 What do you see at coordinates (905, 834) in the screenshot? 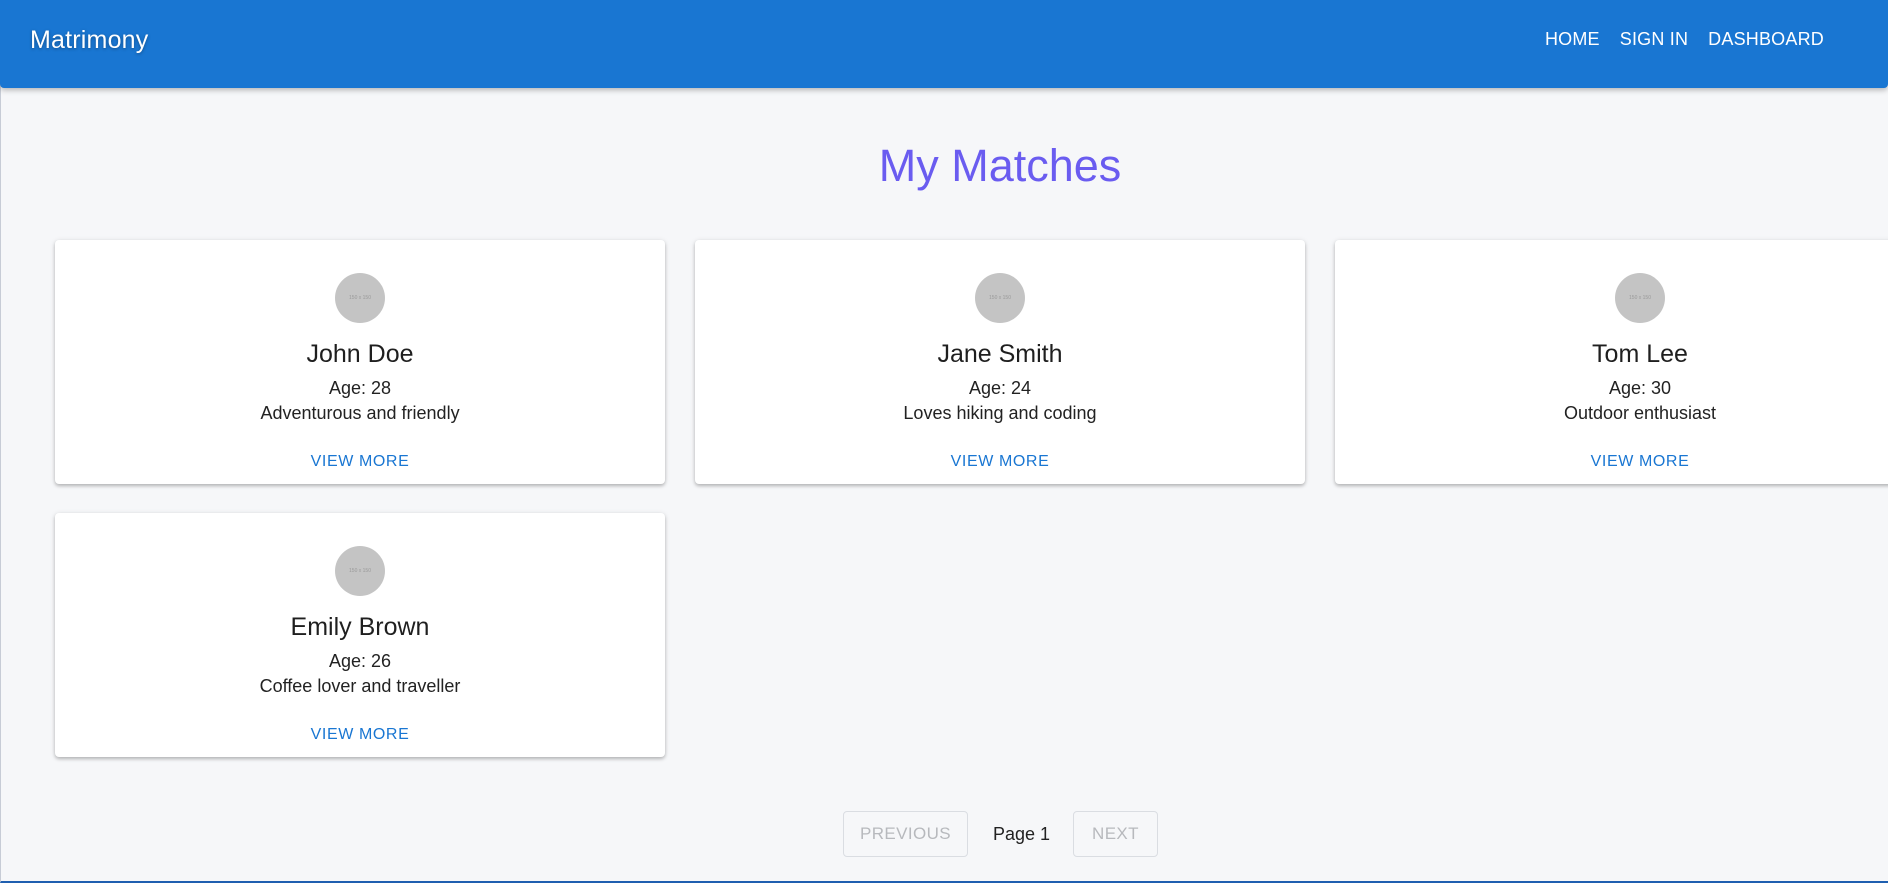
I see `previous-button: PREVIOUS` at bounding box center [905, 834].